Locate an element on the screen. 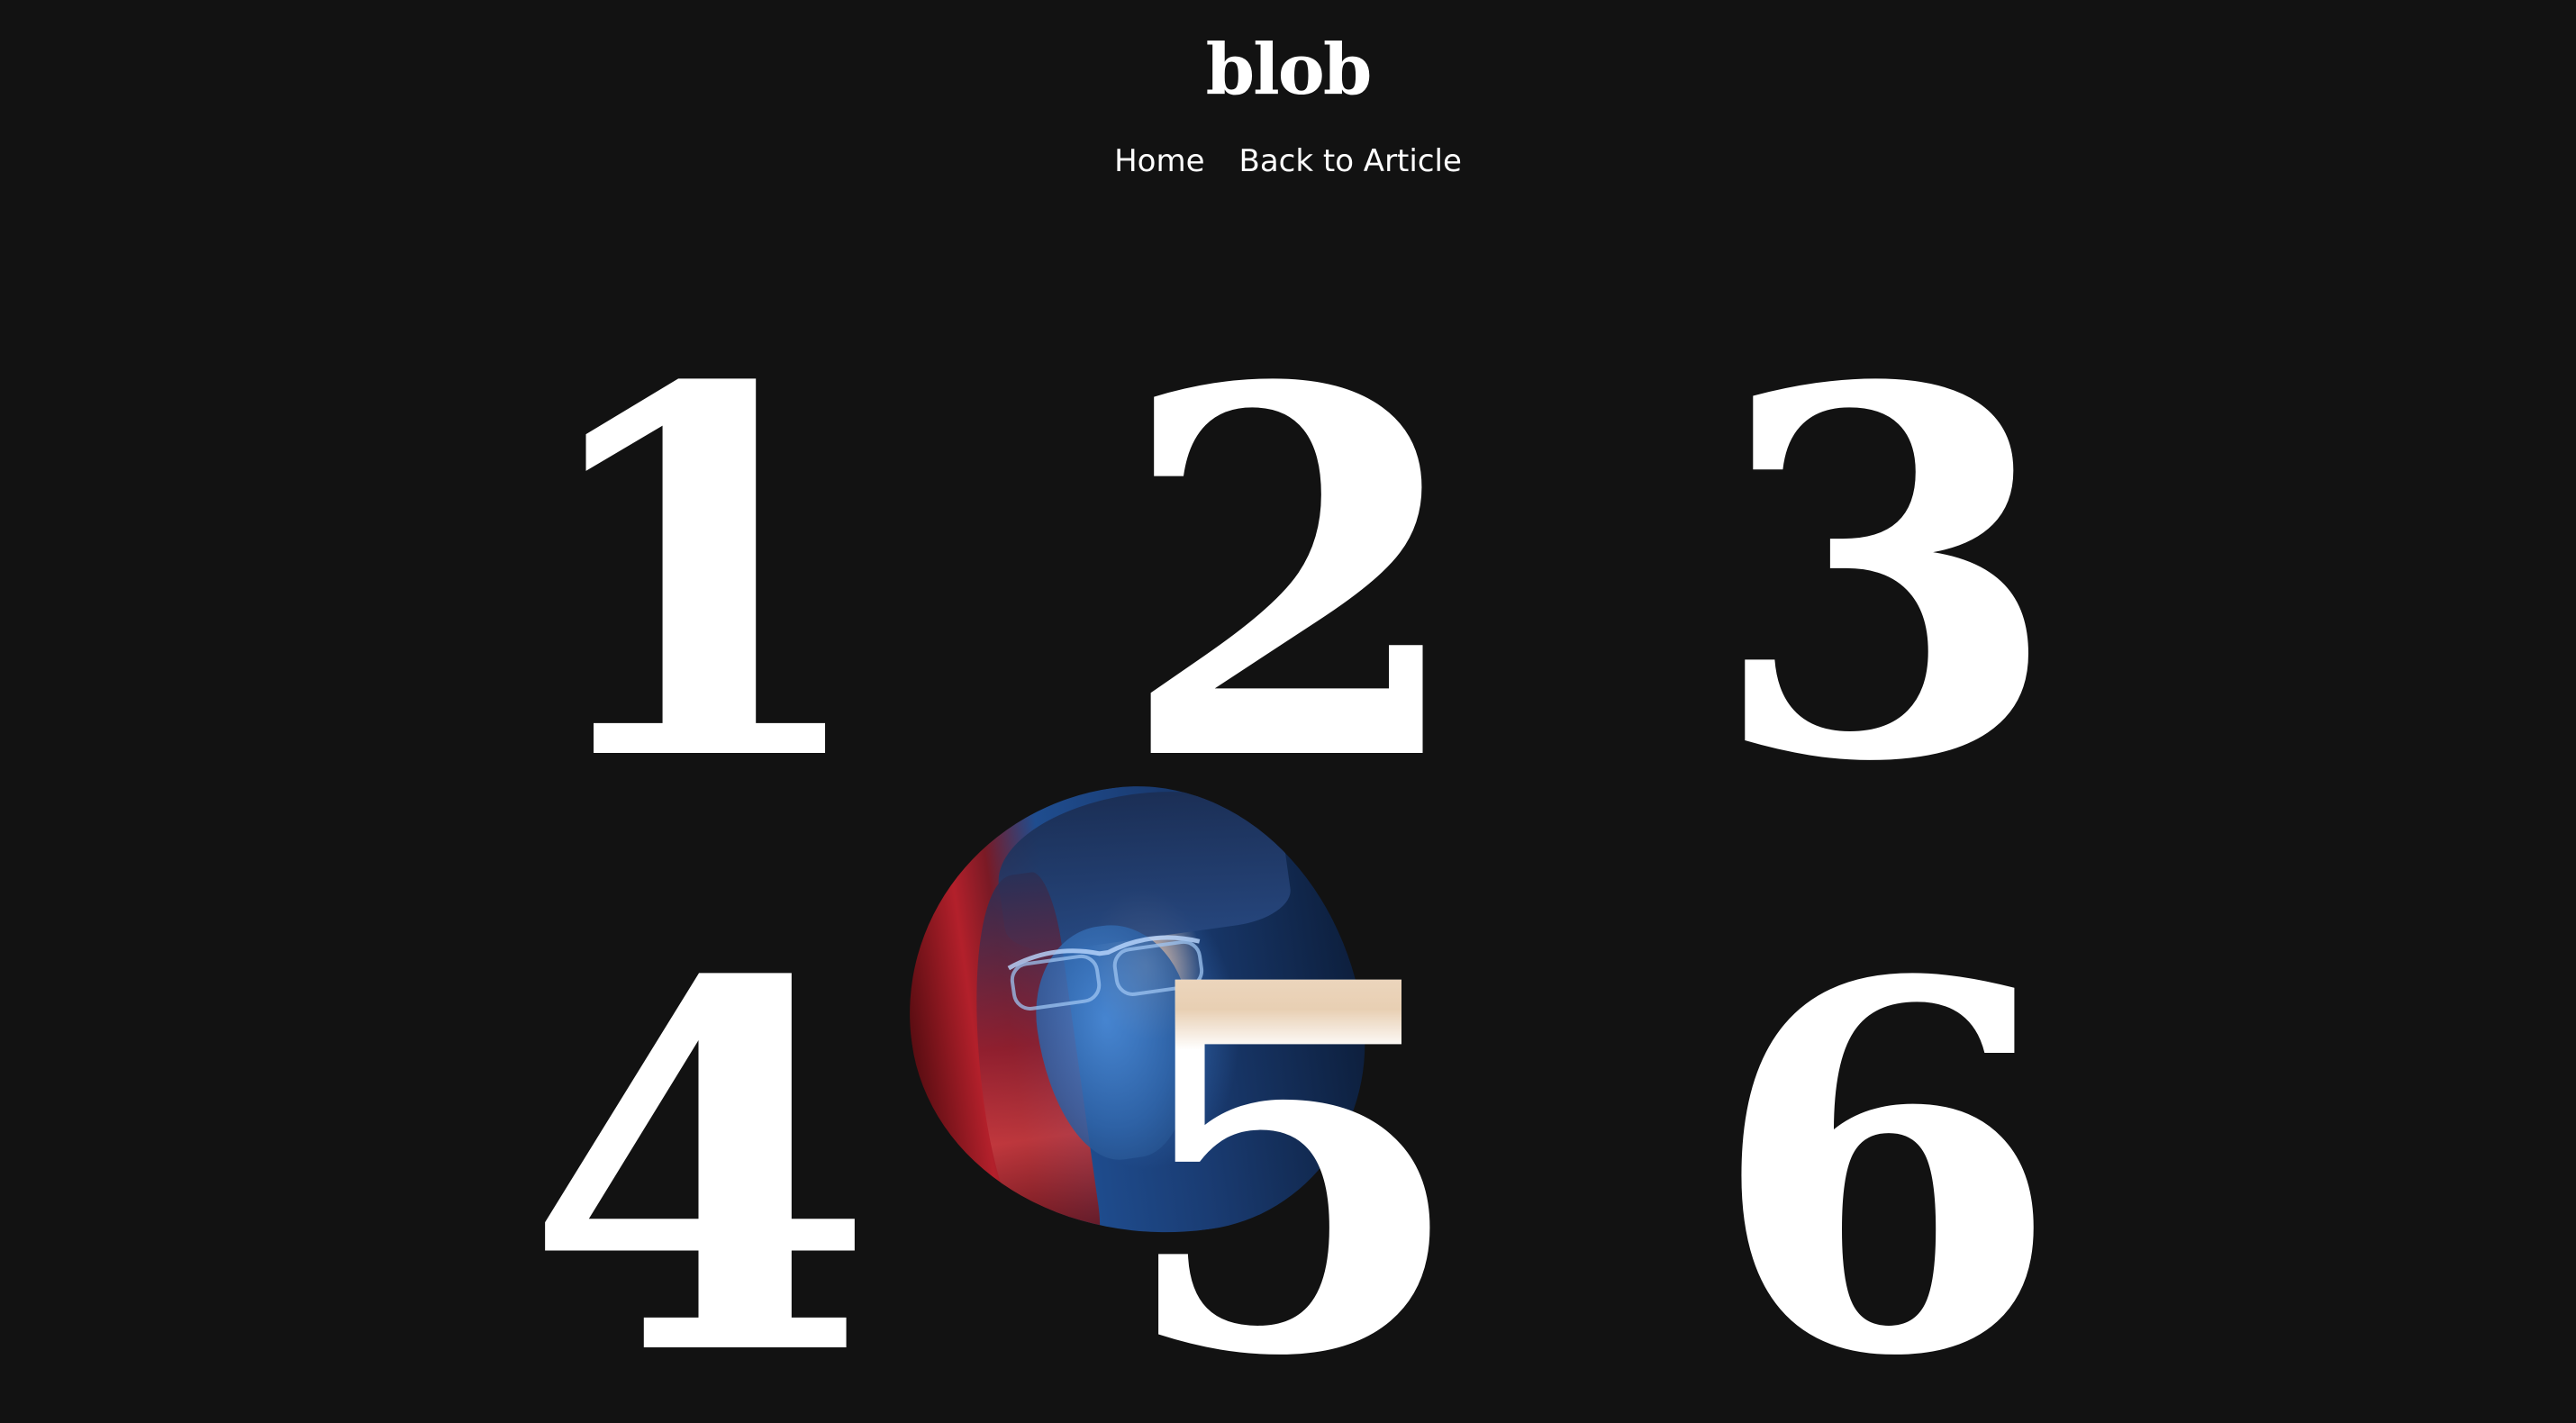  grid-number-4: 4 is located at coordinates (699, 1149).